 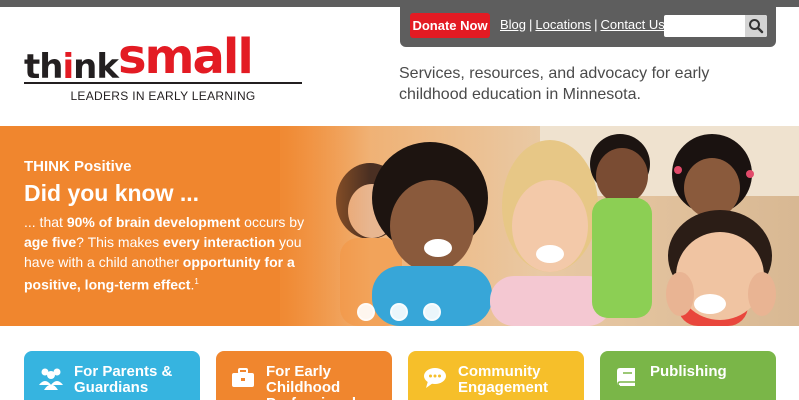 I want to click on logo-wordmark: thinksmall, so click(x=139, y=58).